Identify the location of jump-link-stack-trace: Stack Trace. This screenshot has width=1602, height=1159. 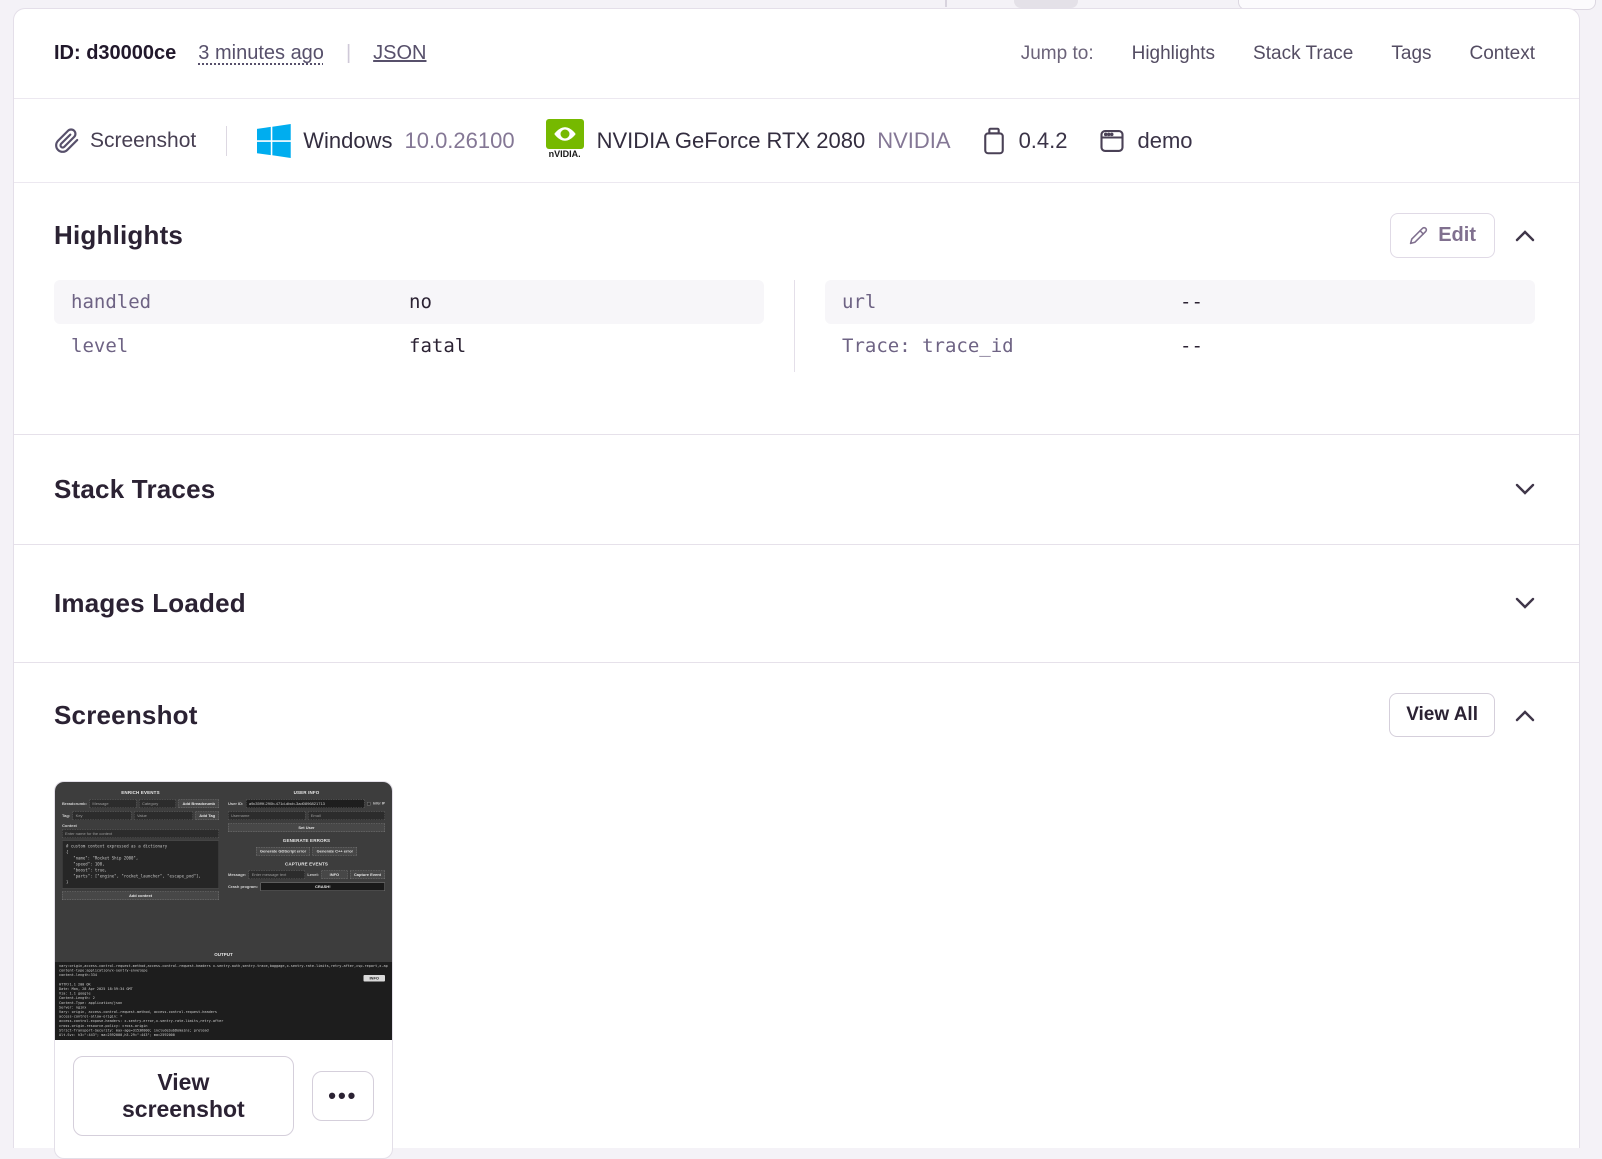
(1303, 54).